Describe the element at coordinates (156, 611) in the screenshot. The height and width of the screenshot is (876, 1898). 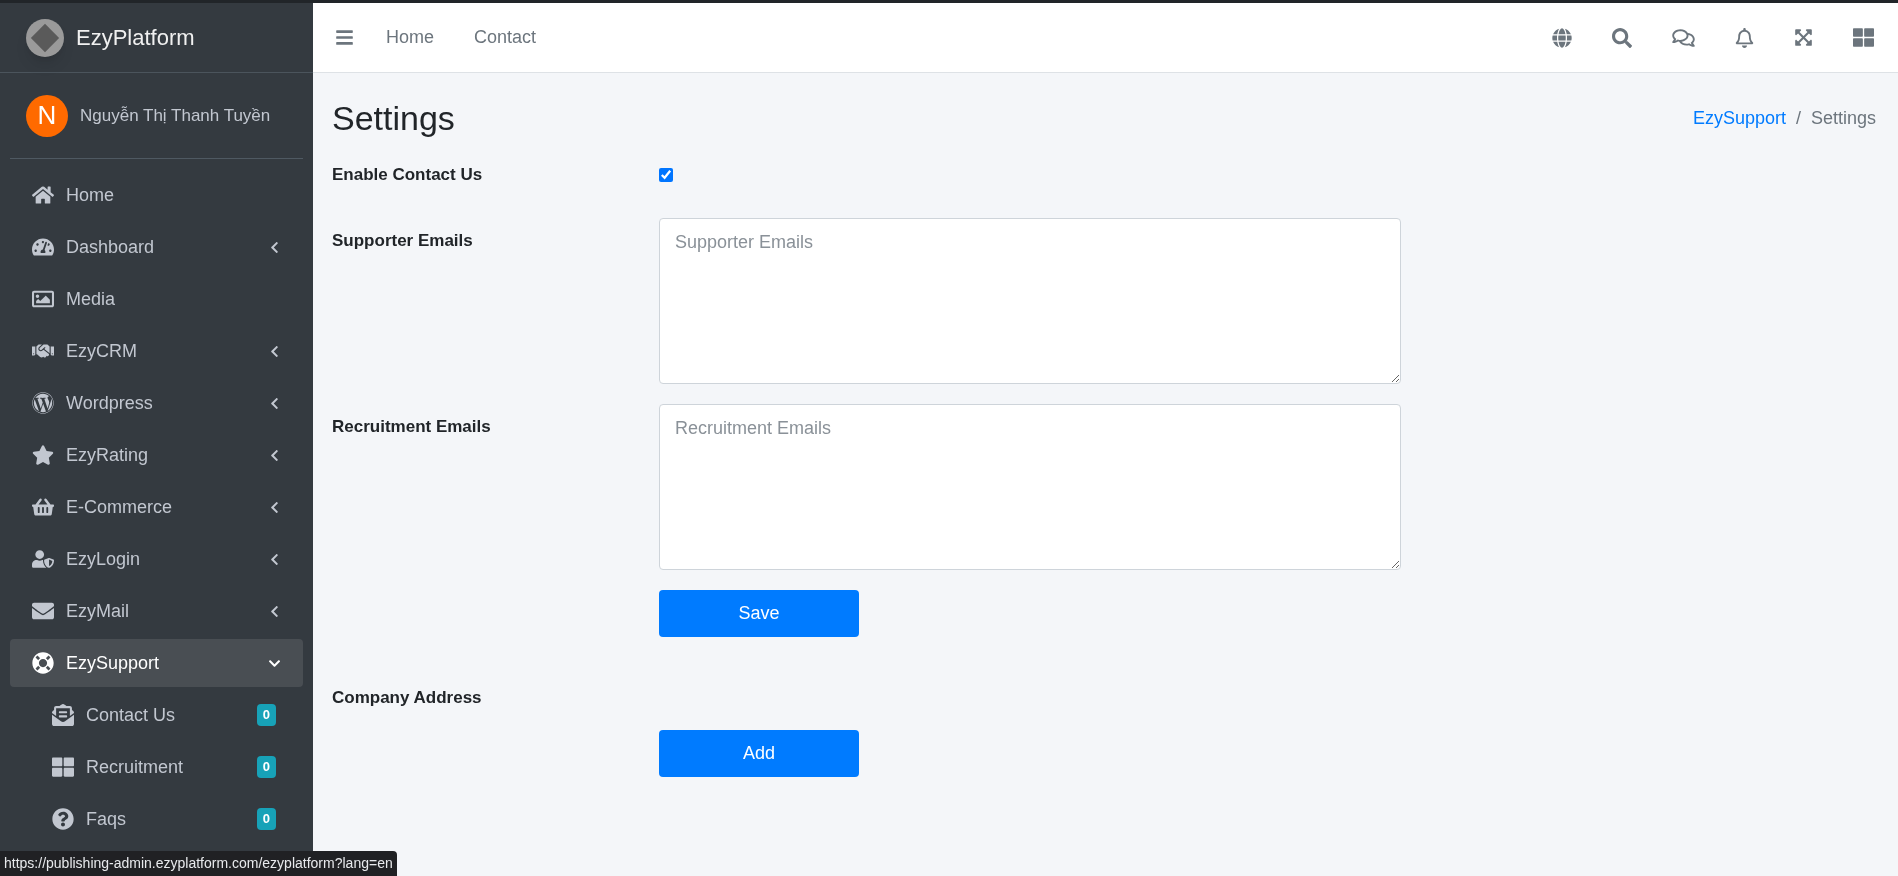
I see `sidebar-item: EzyMail` at that location.